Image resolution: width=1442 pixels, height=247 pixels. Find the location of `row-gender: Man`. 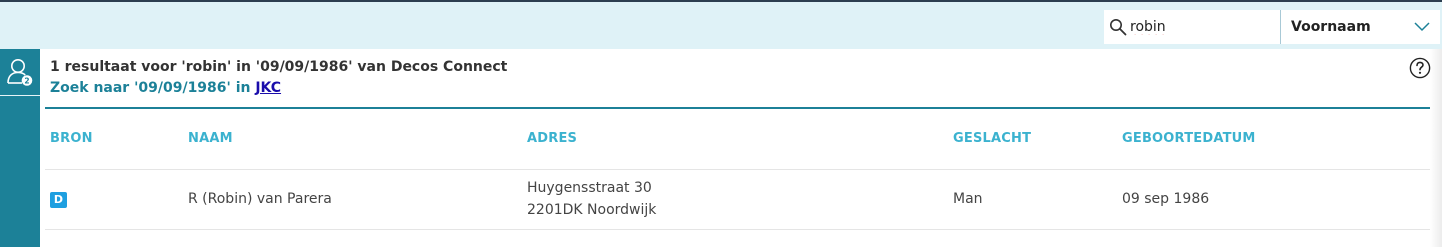

row-gender: Man is located at coordinates (968, 199).